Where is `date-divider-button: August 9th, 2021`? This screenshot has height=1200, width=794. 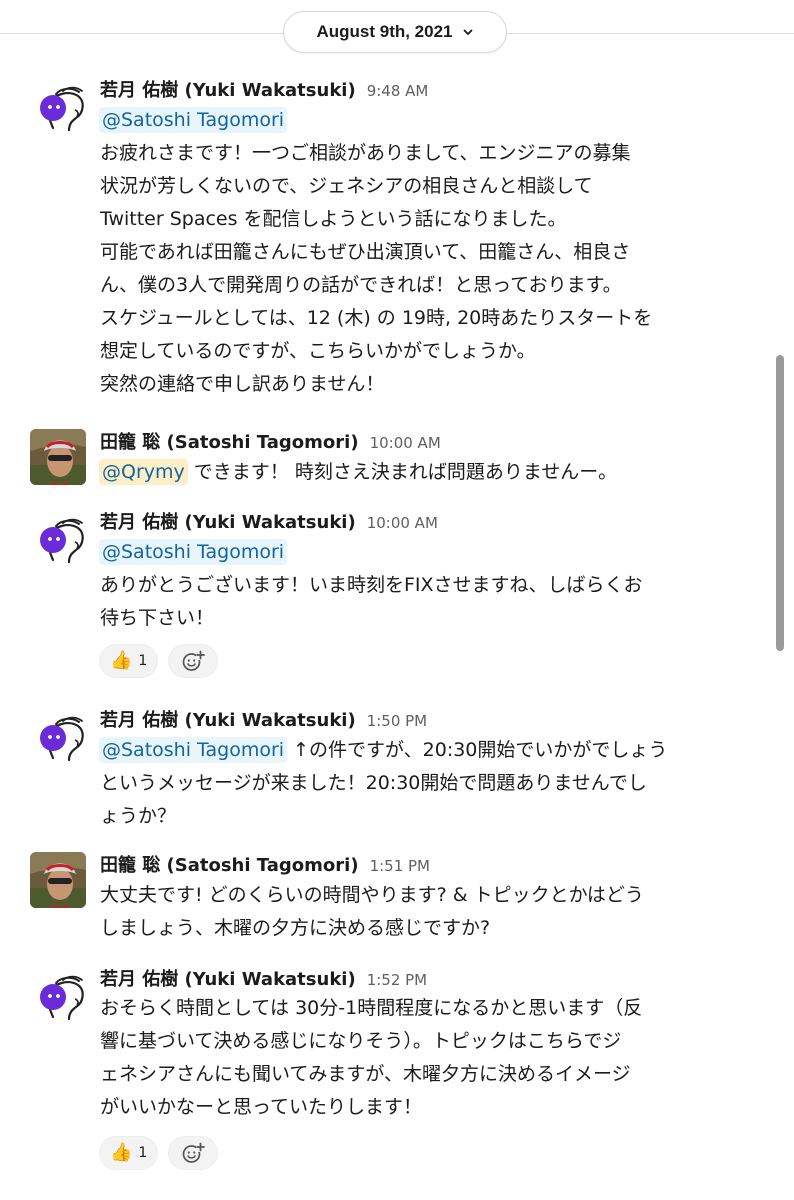 date-divider-button: August 9th, 2021 is located at coordinates (395, 32).